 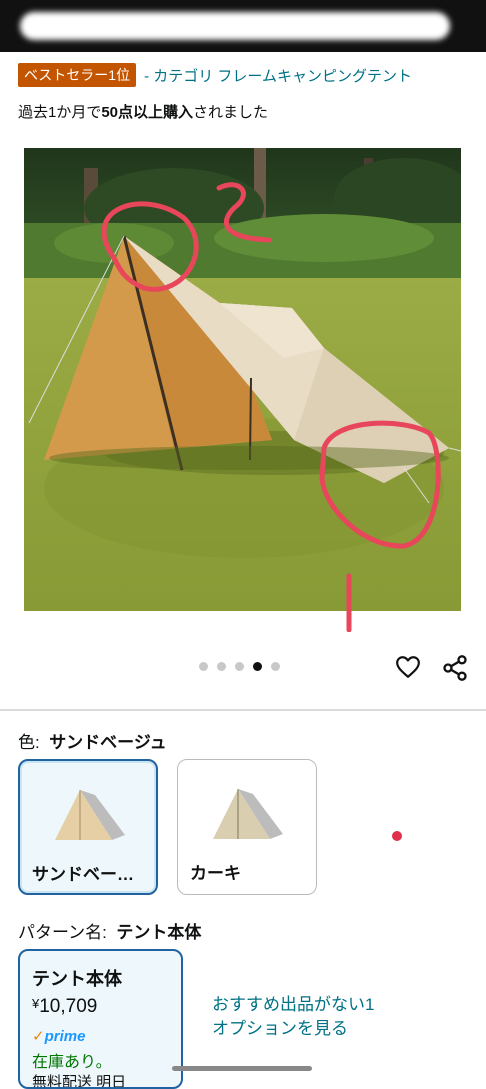 I want to click on bestseller-row: ベストセラー1位 - カテゴリ フレームキャンピングテント, so click(x=215, y=75).